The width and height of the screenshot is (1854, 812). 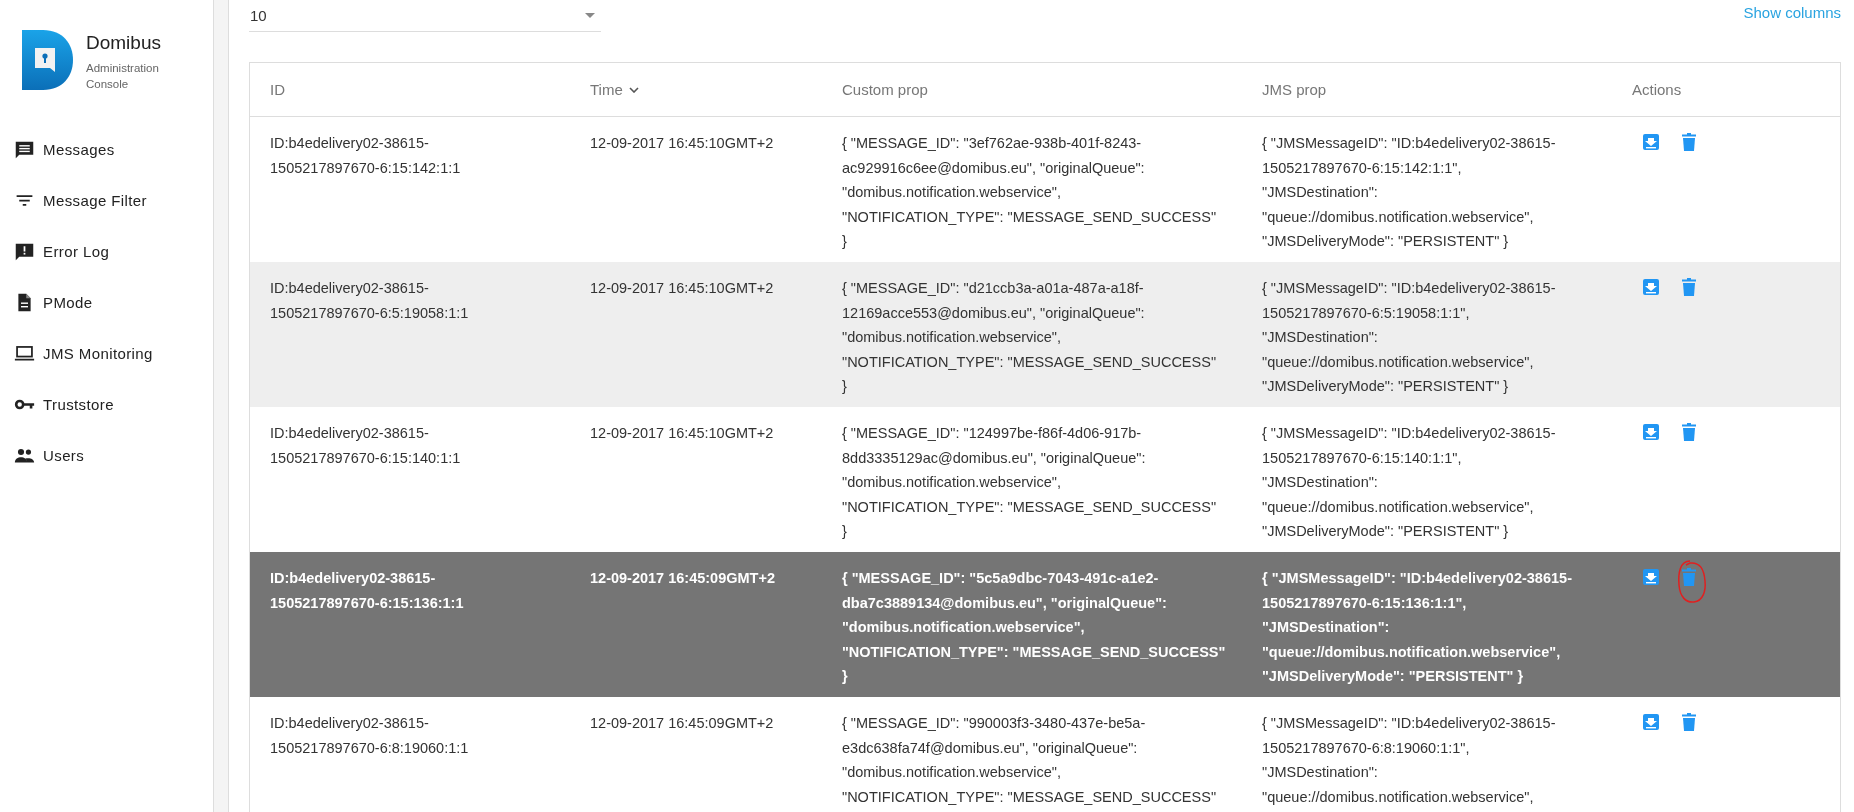 What do you see at coordinates (106, 302) in the screenshot?
I see `sidebar-item: PMode` at bounding box center [106, 302].